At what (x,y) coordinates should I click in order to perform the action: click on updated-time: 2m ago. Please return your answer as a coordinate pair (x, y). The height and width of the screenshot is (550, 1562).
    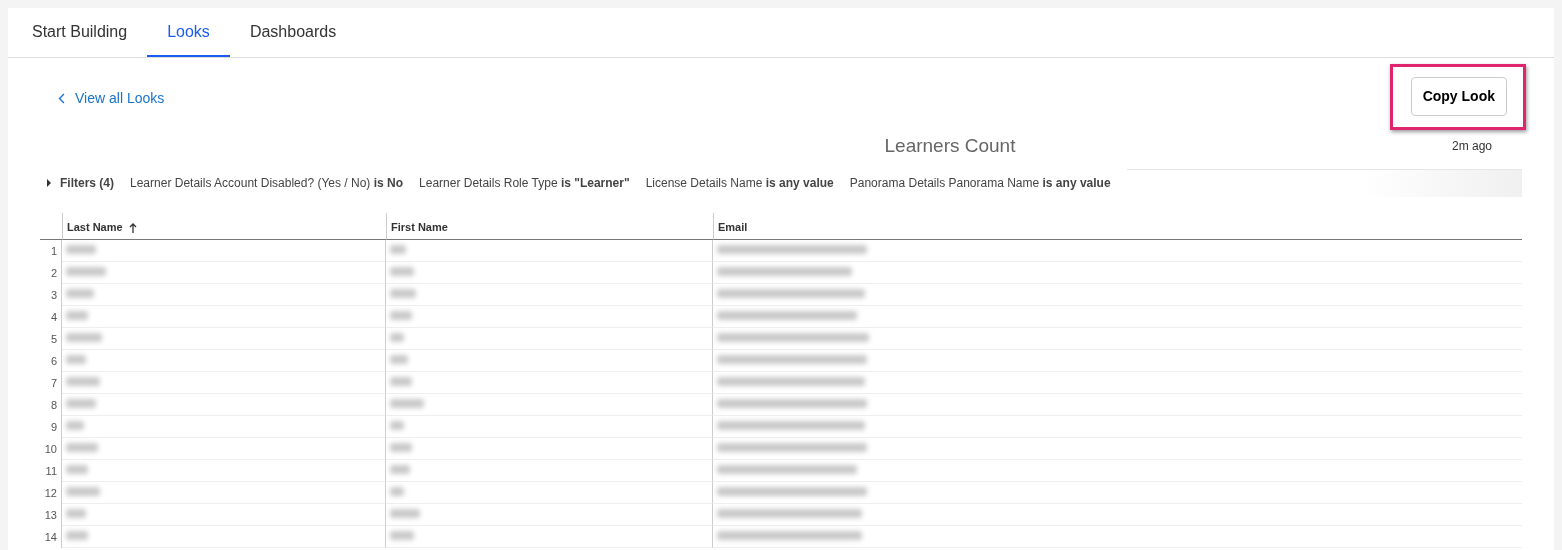
    Looking at the image, I should click on (1471, 147).